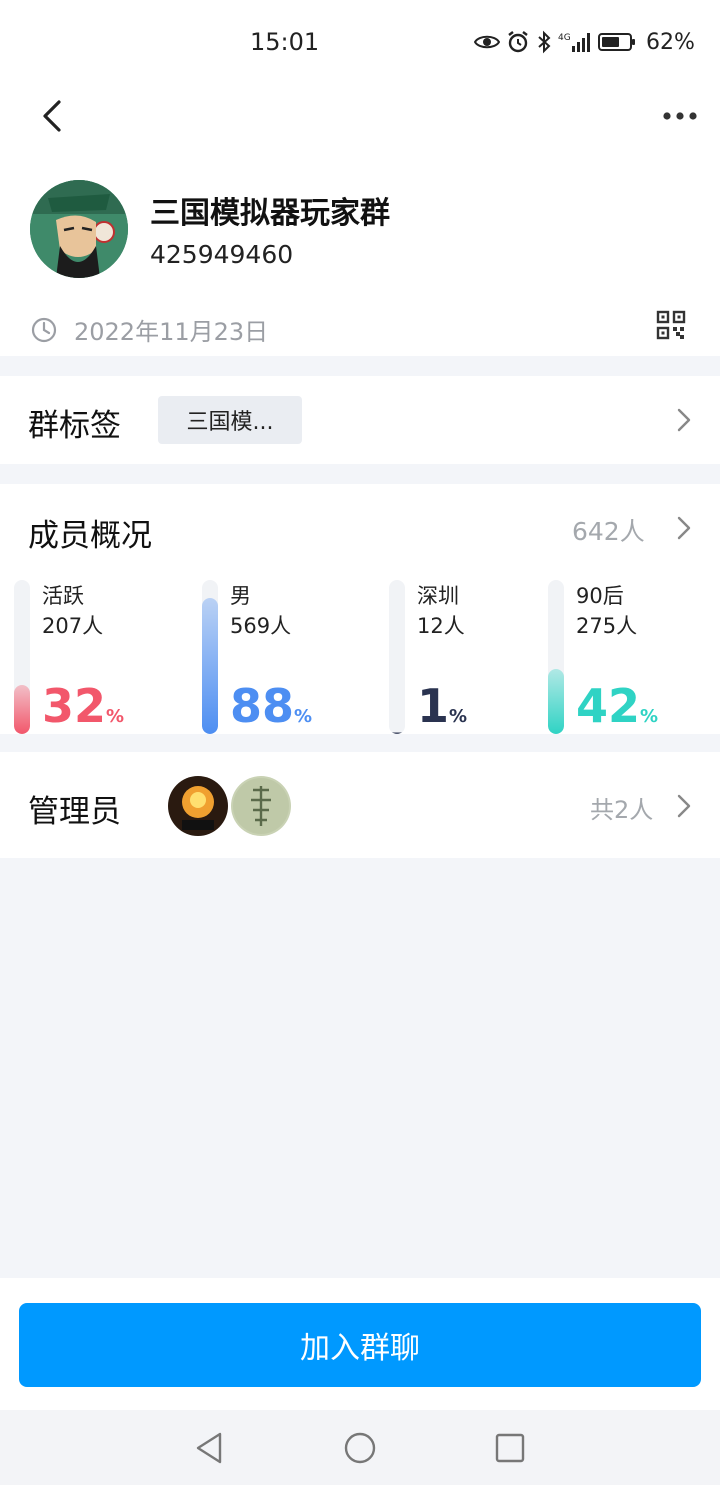 The width and height of the screenshot is (720, 1485). I want to click on clock-icon, so click(44, 329).